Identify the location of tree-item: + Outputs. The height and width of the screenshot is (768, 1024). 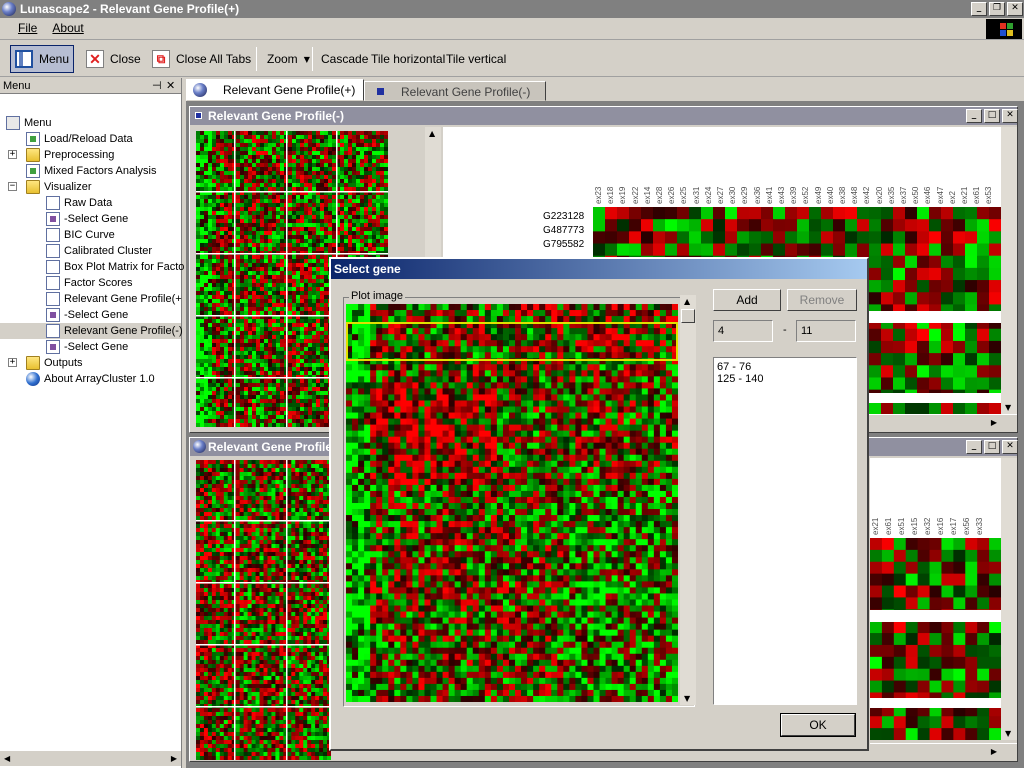
(45, 363).